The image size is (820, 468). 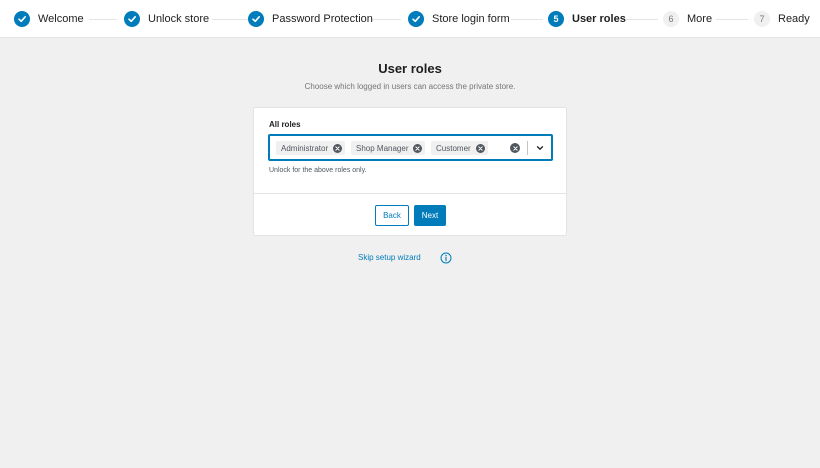 I want to click on select-separator, so click(x=527, y=148).